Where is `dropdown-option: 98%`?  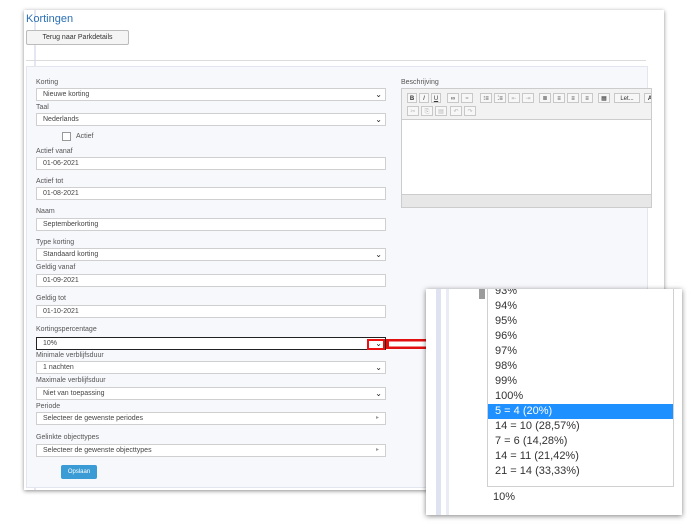
dropdown-option: 98% is located at coordinates (580, 366).